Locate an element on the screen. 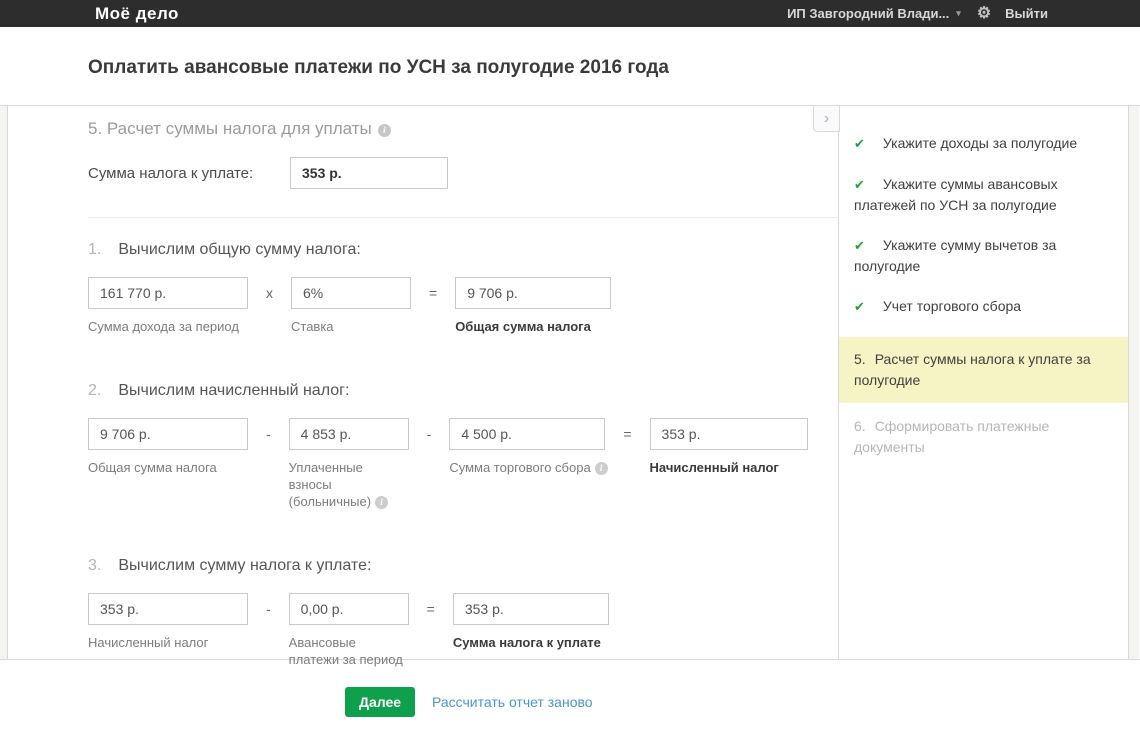 This screenshot has width=1140, height=740. step-number: 2. is located at coordinates (95, 390).